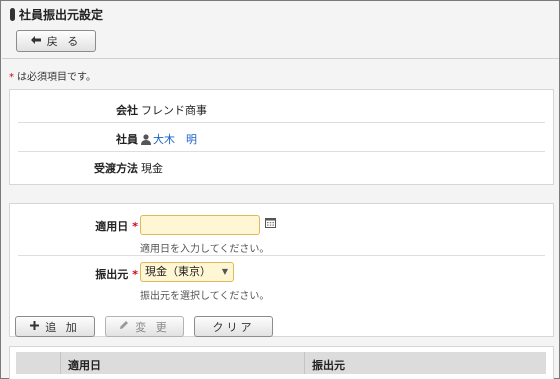  I want to click on column-header-source: 振出元, so click(328, 365).